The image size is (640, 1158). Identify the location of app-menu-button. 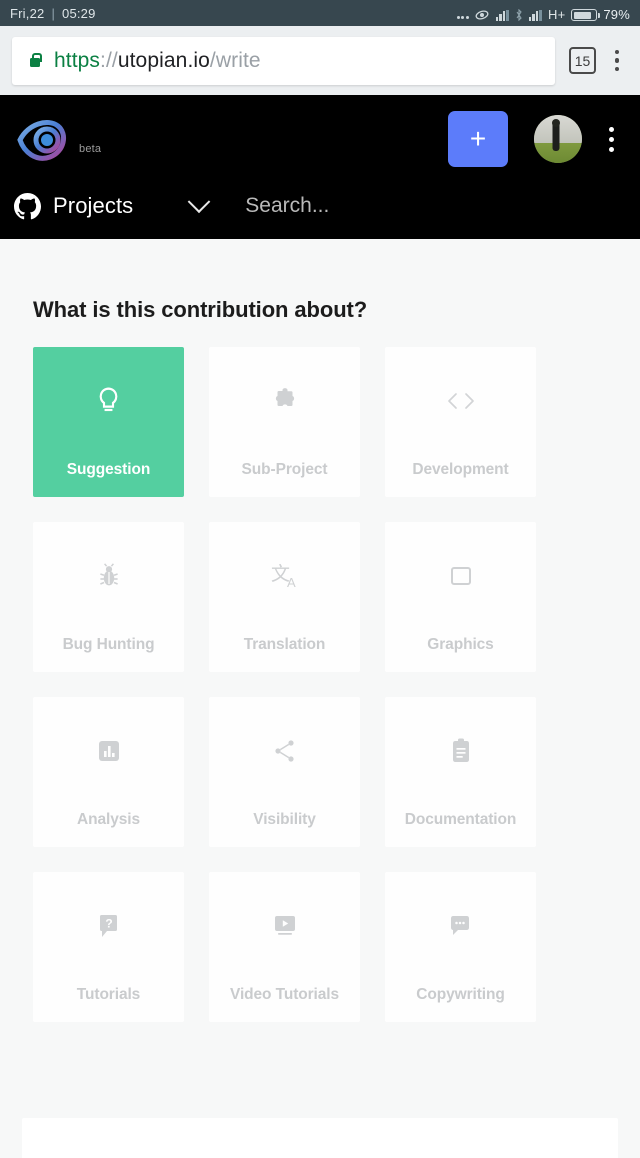
(611, 139).